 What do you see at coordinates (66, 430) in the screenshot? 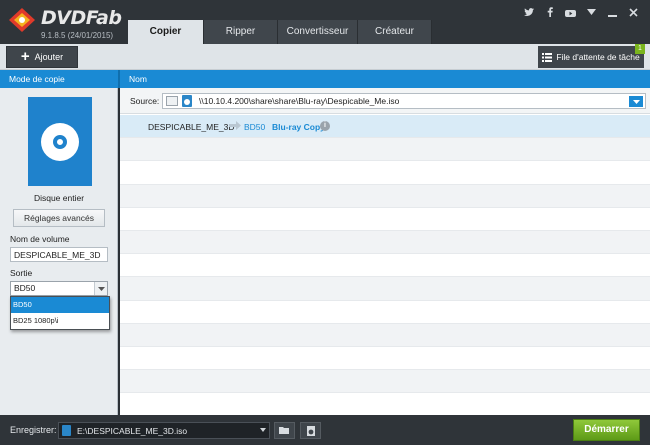
I see `iso-file-icon` at bounding box center [66, 430].